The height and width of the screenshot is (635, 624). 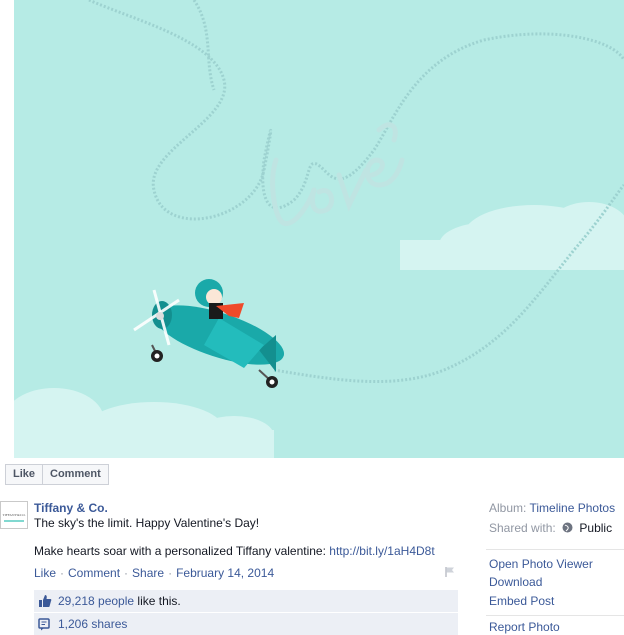 What do you see at coordinates (512, 236) in the screenshot?
I see `cloud-right` at bounding box center [512, 236].